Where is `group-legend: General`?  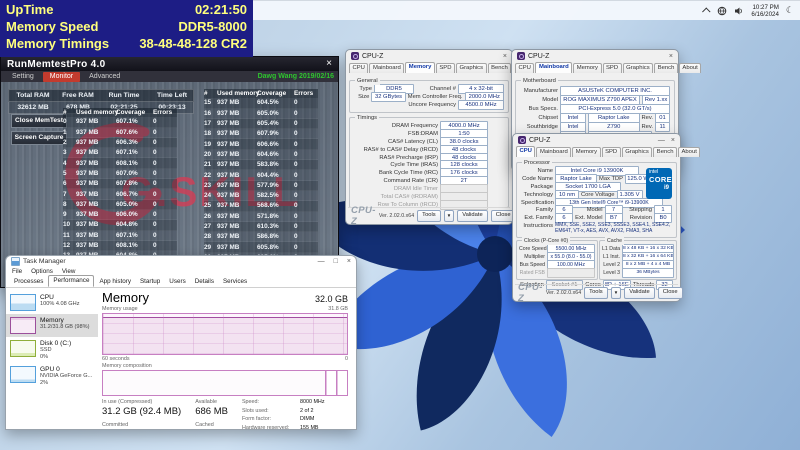 group-legend: General is located at coordinates (367, 81).